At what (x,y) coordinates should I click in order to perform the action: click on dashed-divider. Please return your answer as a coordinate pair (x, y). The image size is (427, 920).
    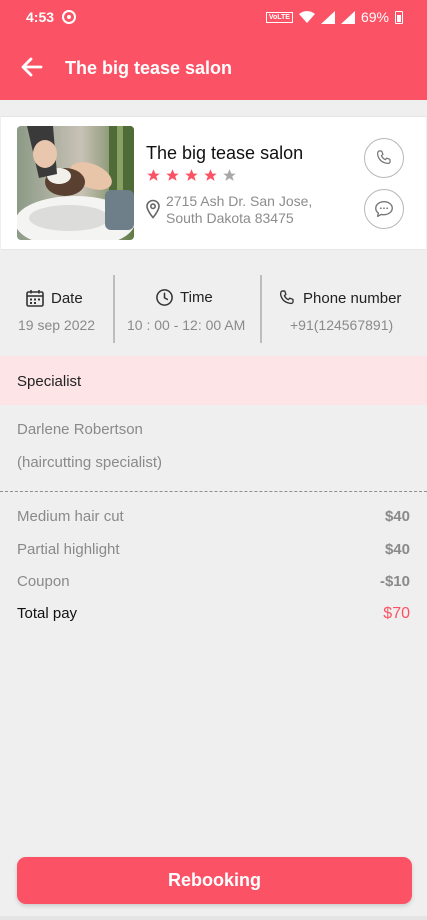
    Looking at the image, I should click on (213, 491).